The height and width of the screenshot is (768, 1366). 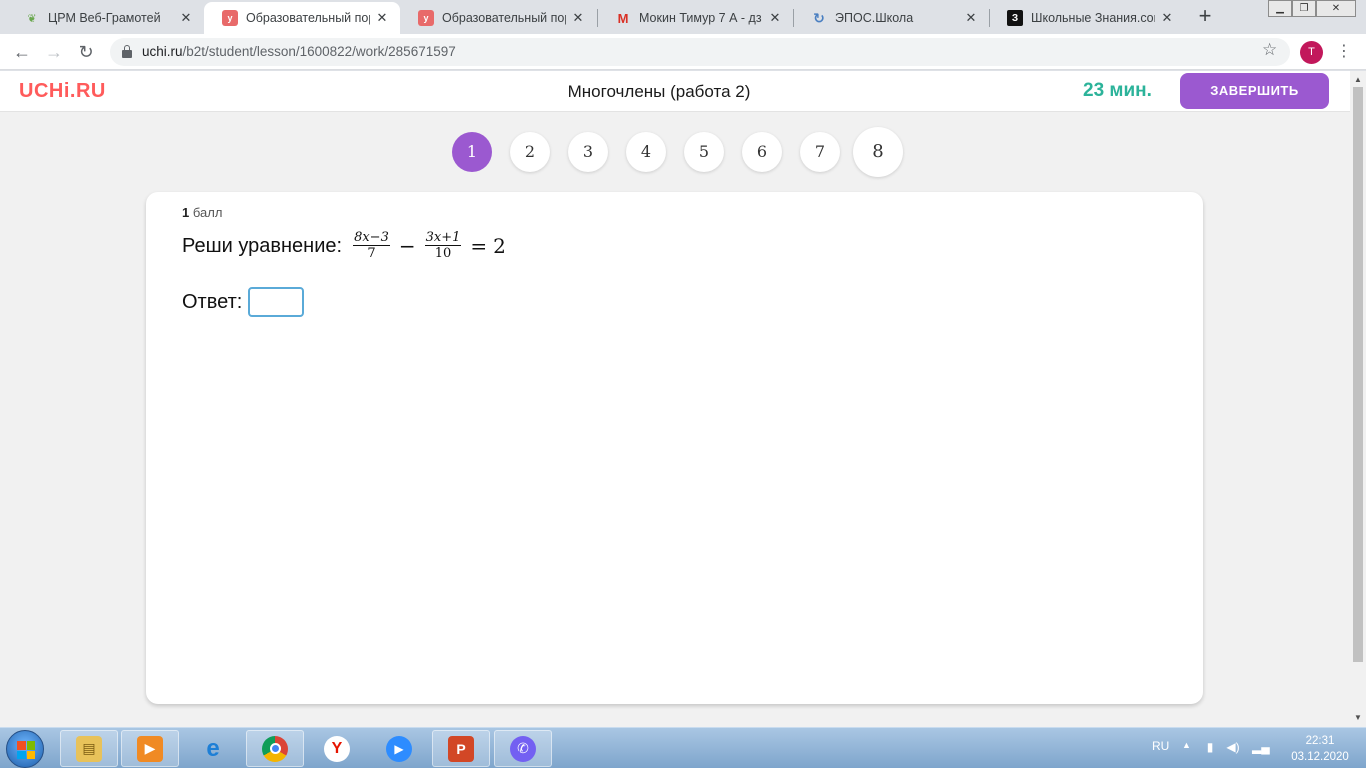 What do you see at coordinates (1186, 745) in the screenshot?
I see `show-hidden-icons-icon: ▲` at bounding box center [1186, 745].